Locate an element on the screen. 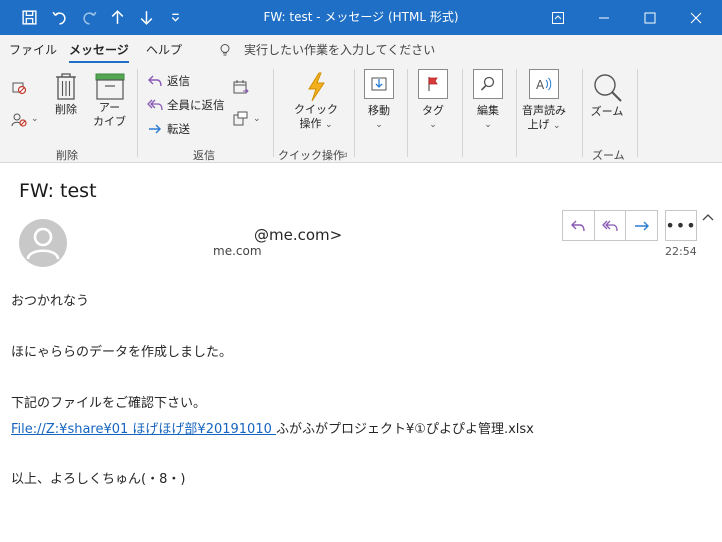 The image size is (722, 542). archive-button: アー カイブ is located at coordinates (109, 101).